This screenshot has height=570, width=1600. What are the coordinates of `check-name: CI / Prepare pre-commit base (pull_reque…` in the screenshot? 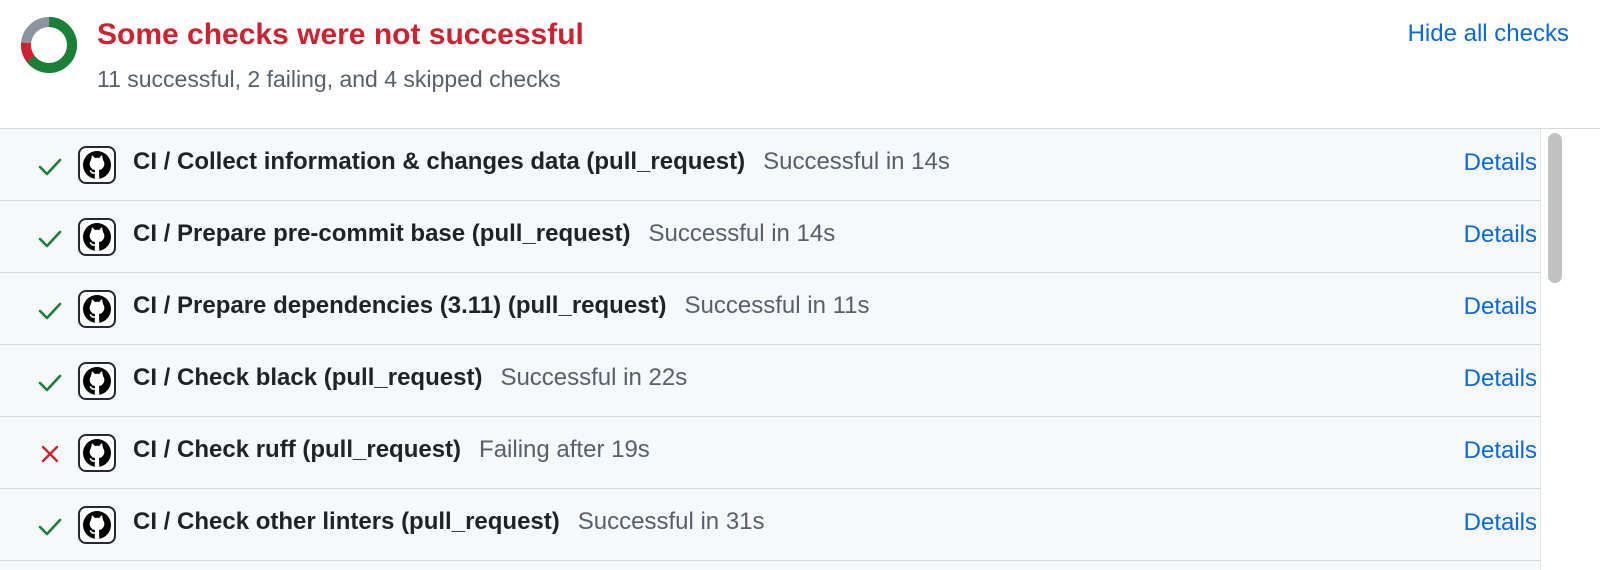 It's located at (382, 233).